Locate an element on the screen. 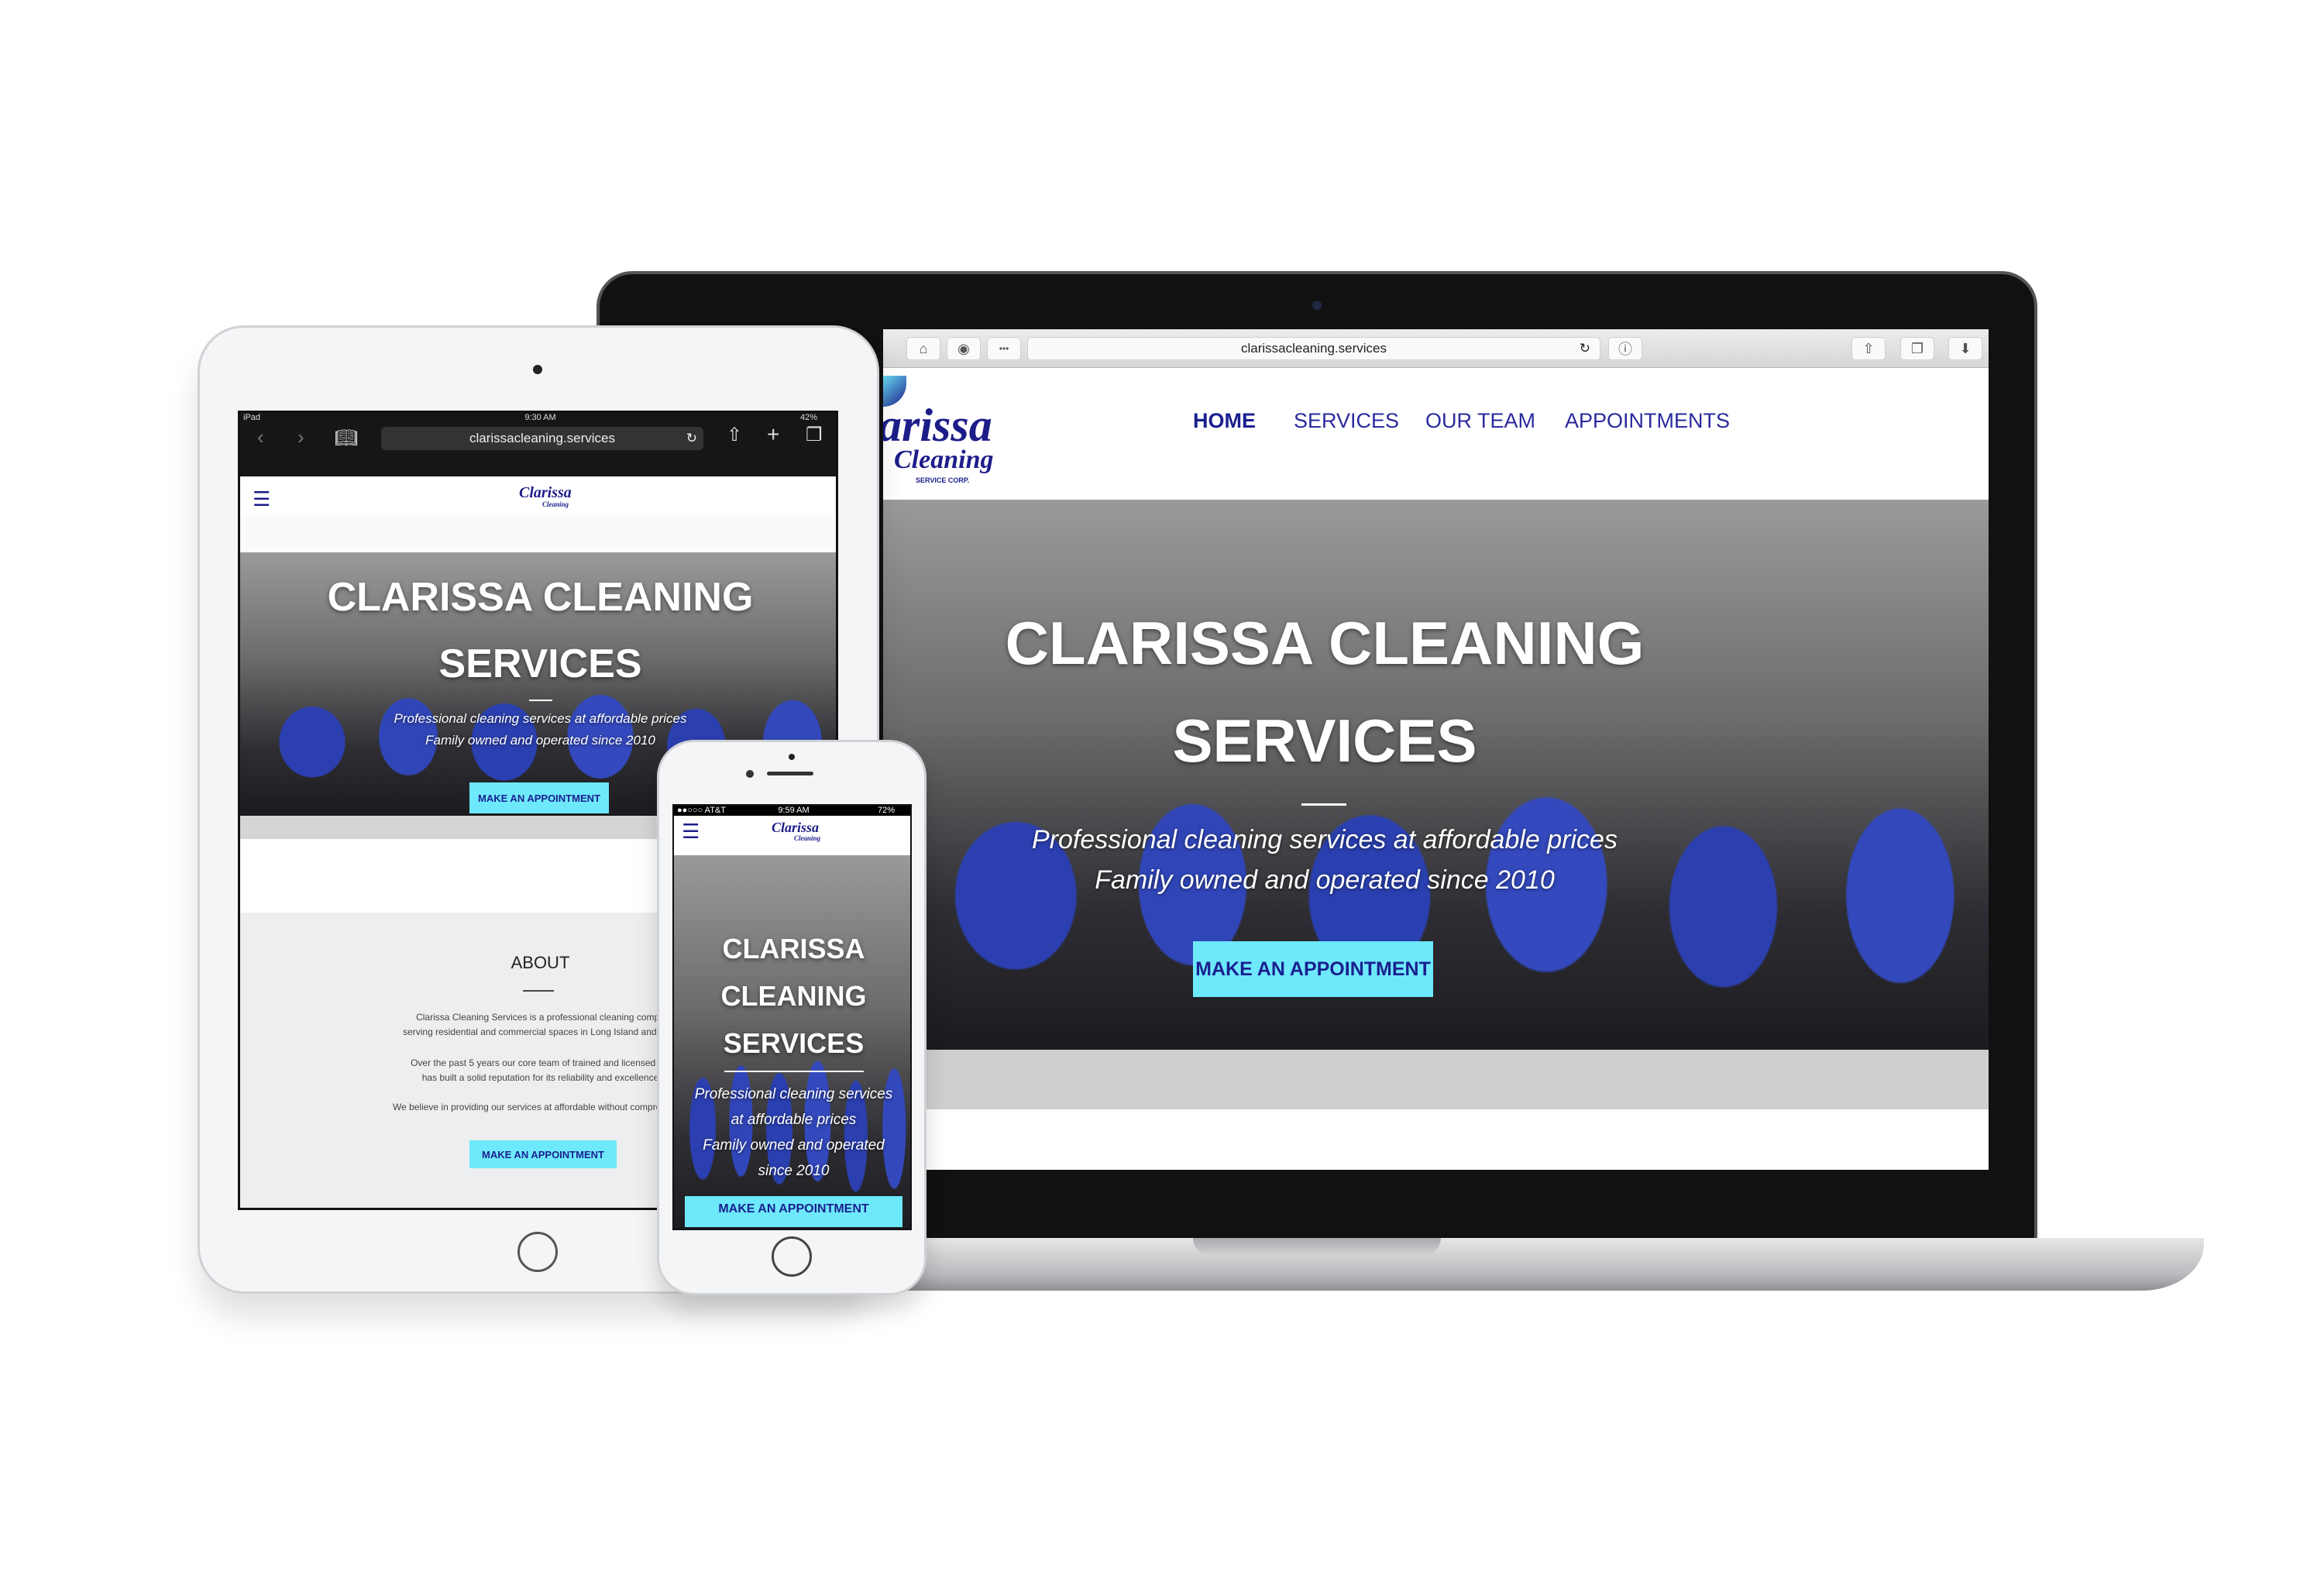 The height and width of the screenshot is (1592, 2324). status-battery: 72% is located at coordinates (886, 810).